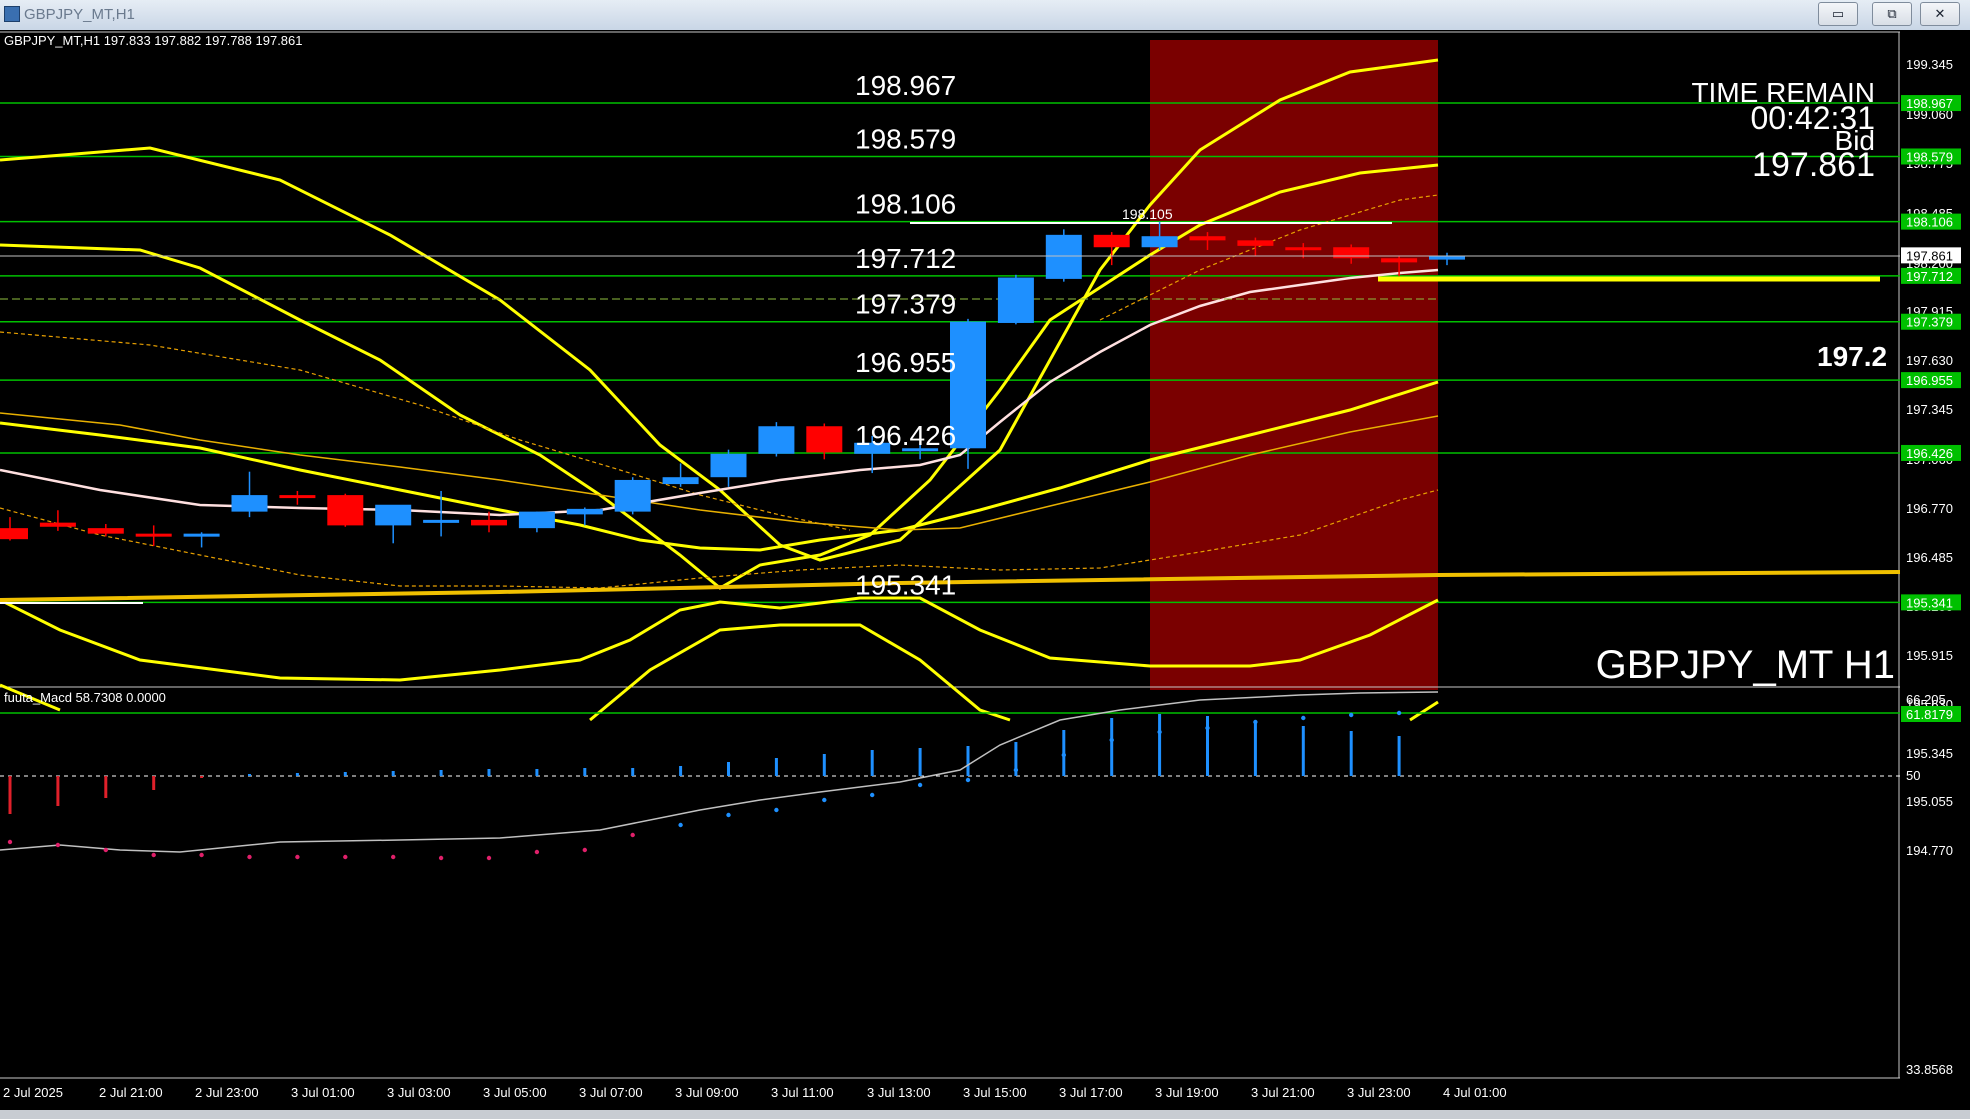 Image resolution: width=1970 pixels, height=1119 pixels. Describe the element at coordinates (905, 435) in the screenshot. I see `level-price-label: 196.426` at that location.